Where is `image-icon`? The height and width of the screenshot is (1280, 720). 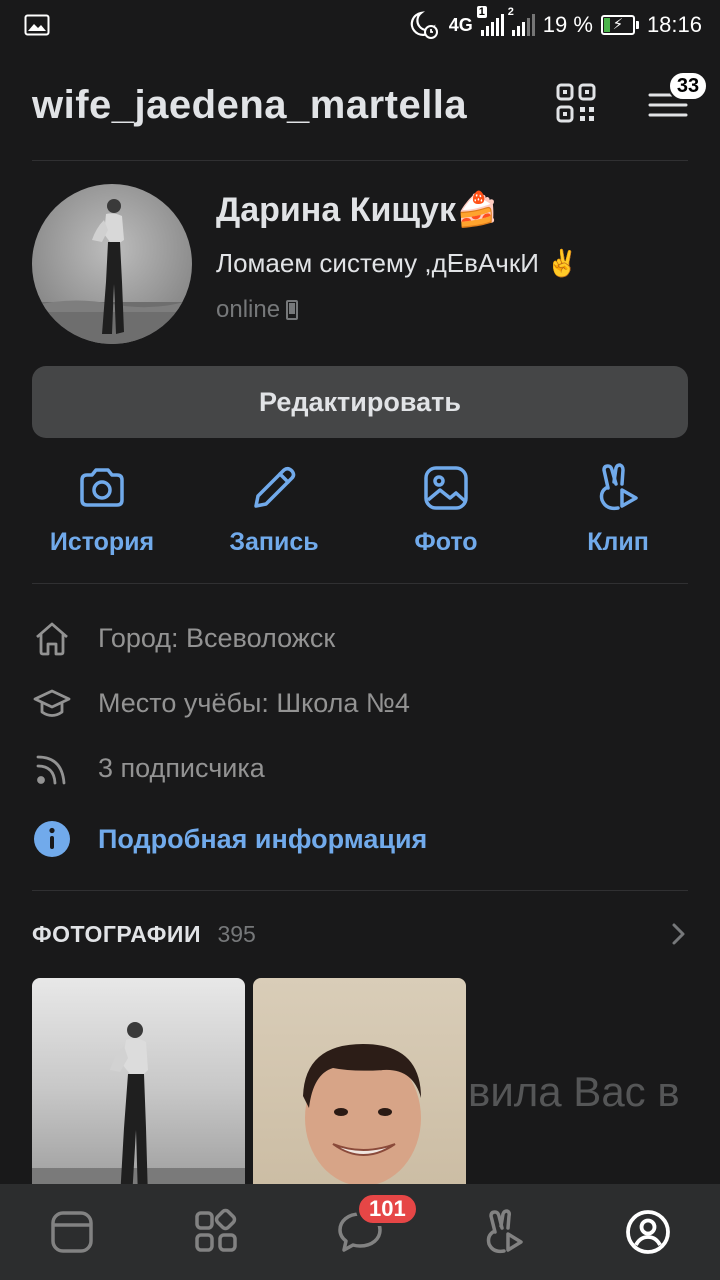
image-icon is located at coordinates (446, 488).